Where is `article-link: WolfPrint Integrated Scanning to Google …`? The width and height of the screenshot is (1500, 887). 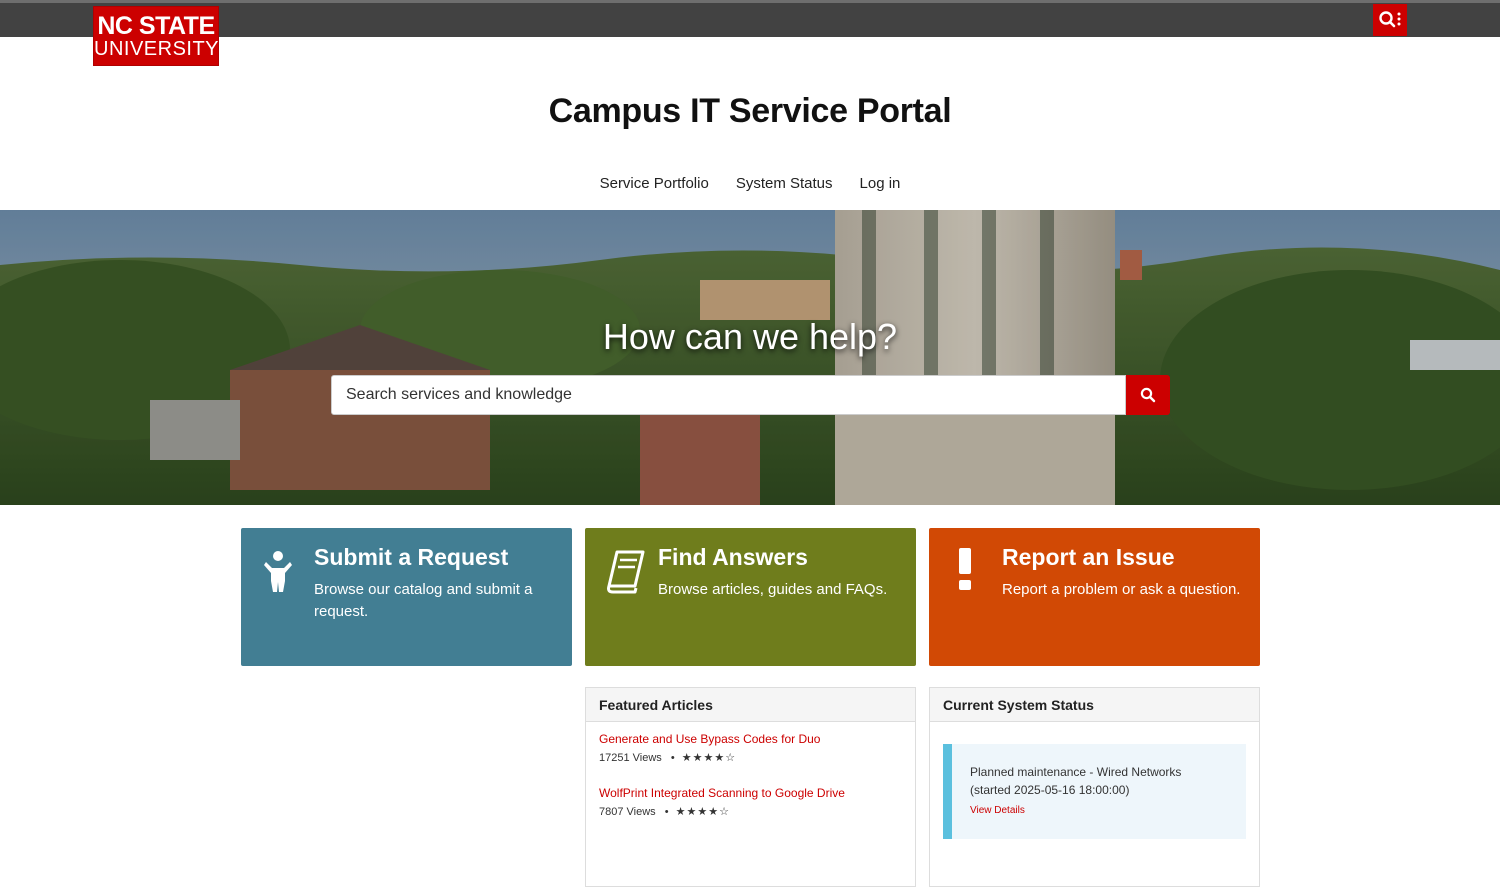 article-link: WolfPrint Integrated Scanning to Google … is located at coordinates (722, 793).